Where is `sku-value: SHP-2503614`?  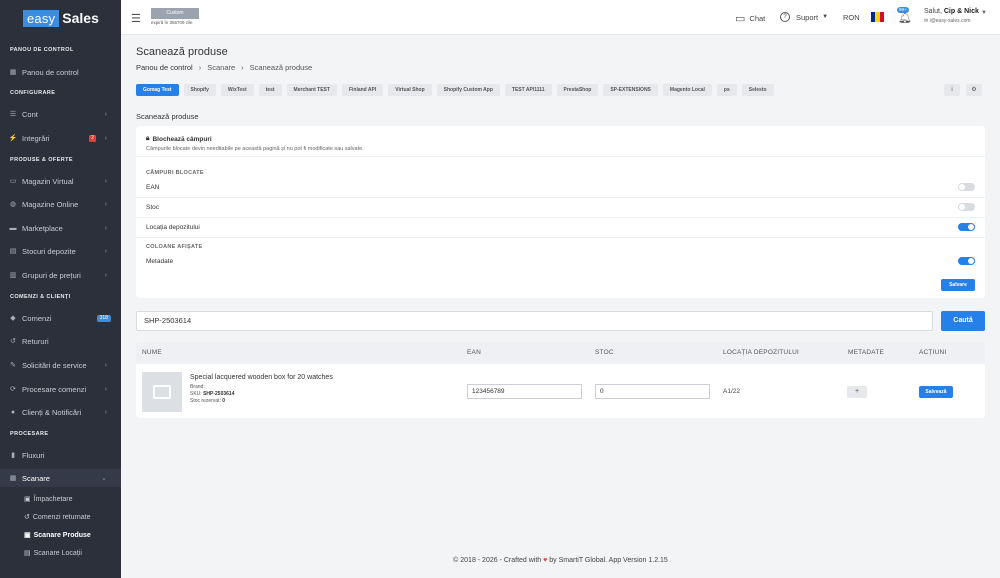 sku-value: SHP-2503614 is located at coordinates (219, 394).